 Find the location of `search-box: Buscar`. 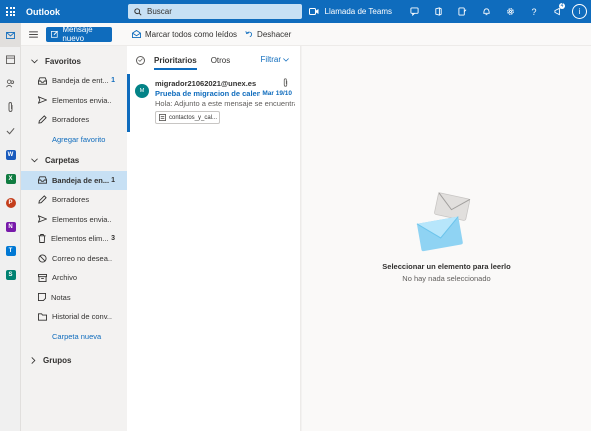

search-box: Buscar is located at coordinates (215, 11).